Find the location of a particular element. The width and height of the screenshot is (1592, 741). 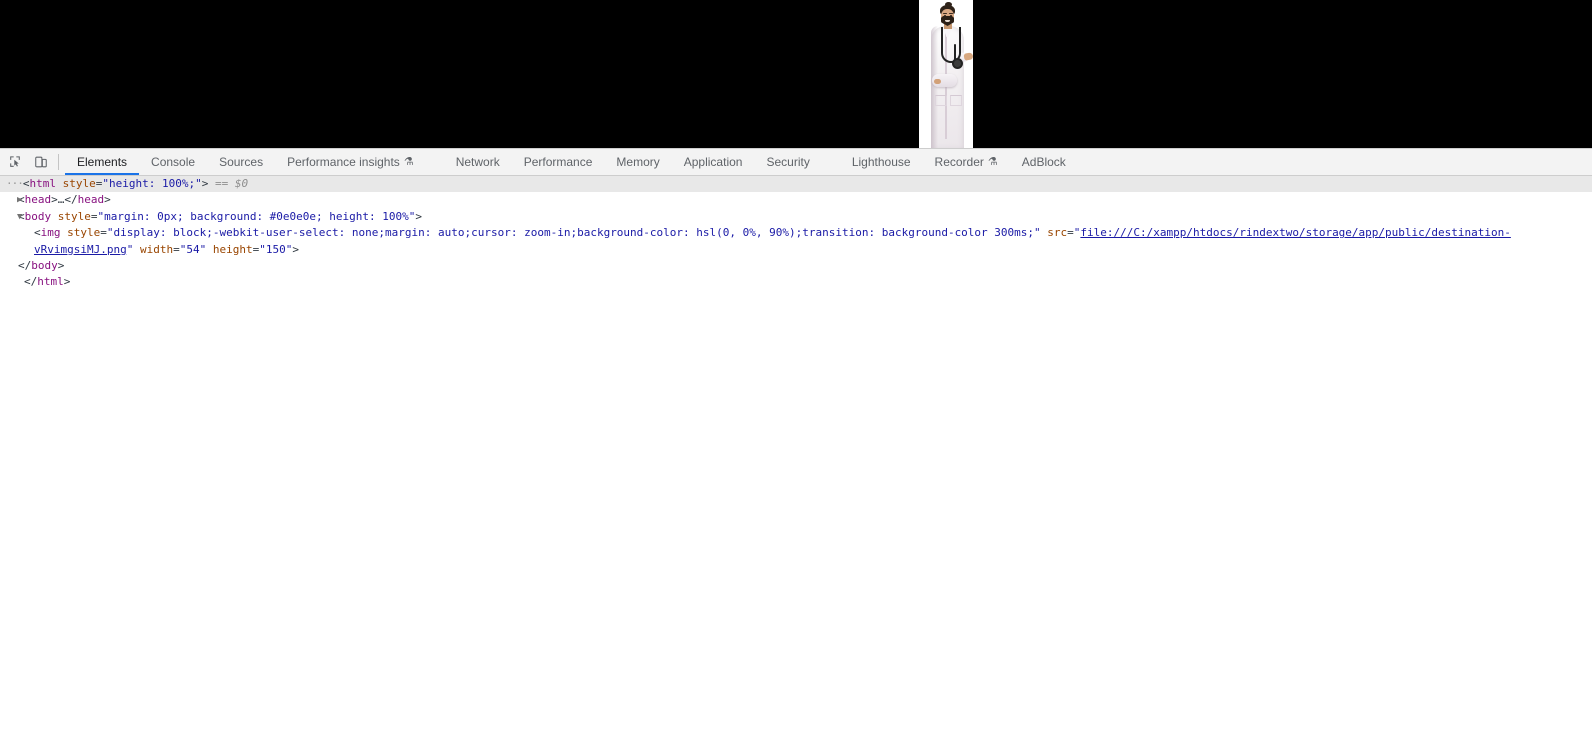

html-tag-name: html is located at coordinates (43, 183).